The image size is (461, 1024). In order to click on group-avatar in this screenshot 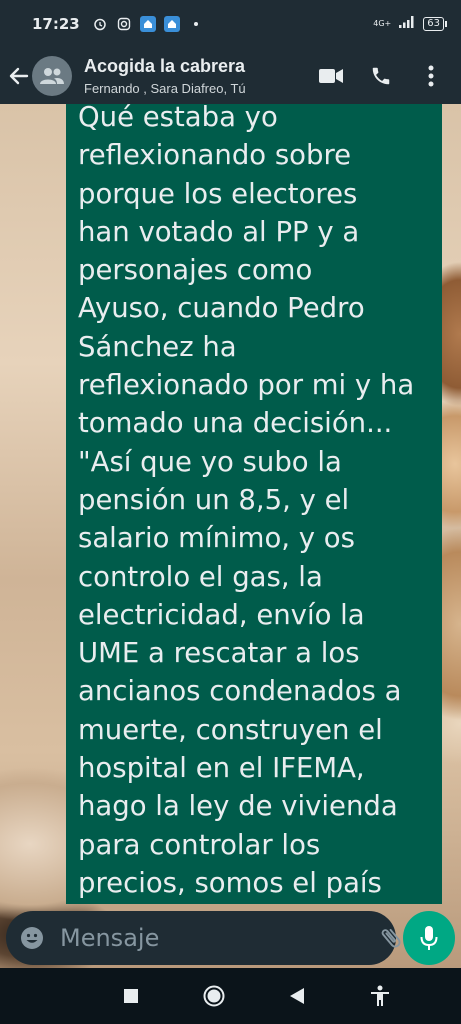, I will do `click(52, 76)`.